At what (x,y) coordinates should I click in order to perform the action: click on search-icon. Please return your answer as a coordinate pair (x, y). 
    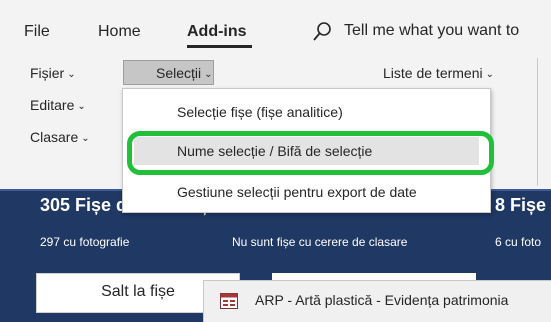
    Looking at the image, I should click on (322, 32).